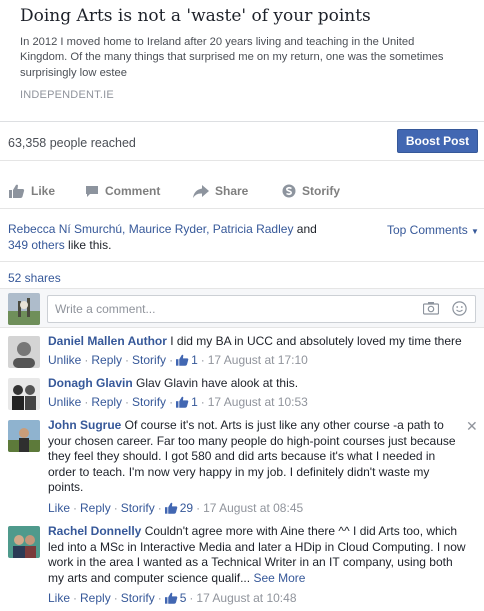 Image resolution: width=484 pixels, height=611 pixels. I want to click on likers-others: 349 others, so click(36, 245).